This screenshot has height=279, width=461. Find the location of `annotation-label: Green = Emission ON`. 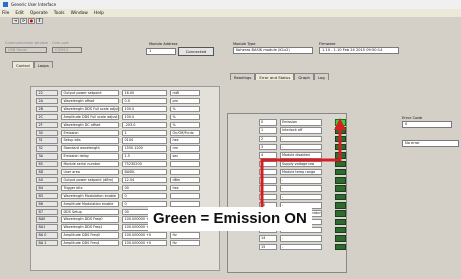

annotation-label: Green = Emission ON is located at coordinates (230, 219).